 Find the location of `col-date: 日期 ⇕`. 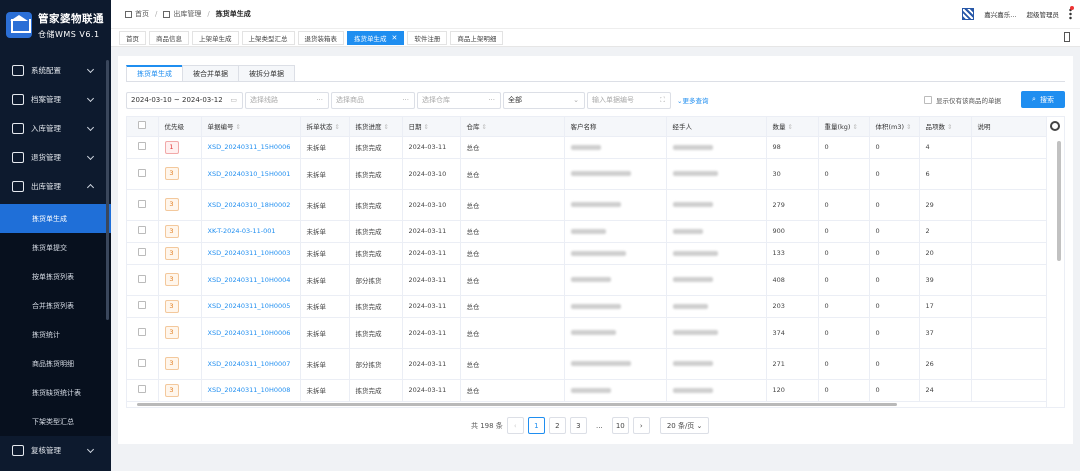

col-date: 日期 ⇕ is located at coordinates (431, 127).